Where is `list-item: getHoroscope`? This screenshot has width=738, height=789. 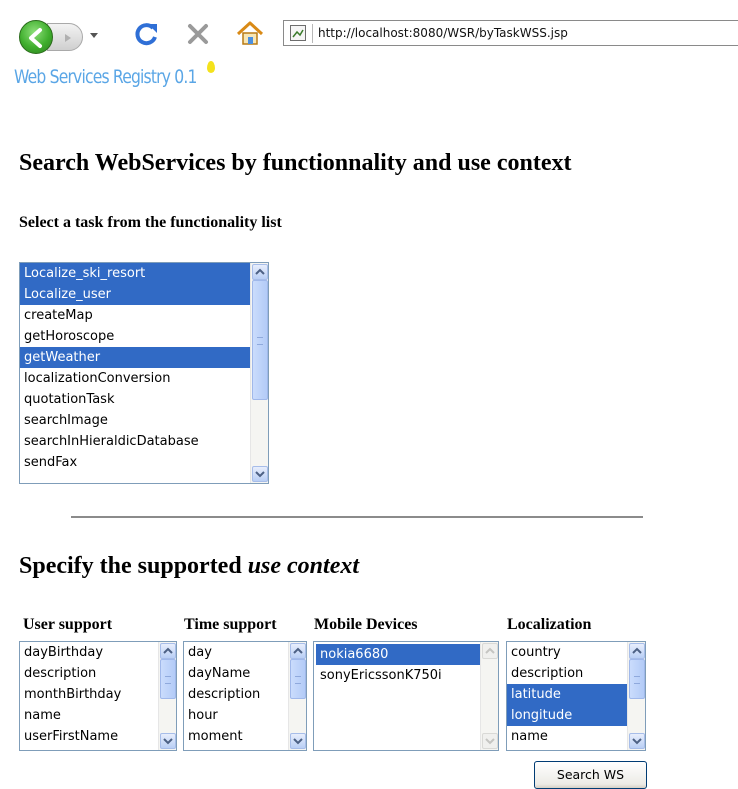
list-item: getHoroscope is located at coordinates (135, 336).